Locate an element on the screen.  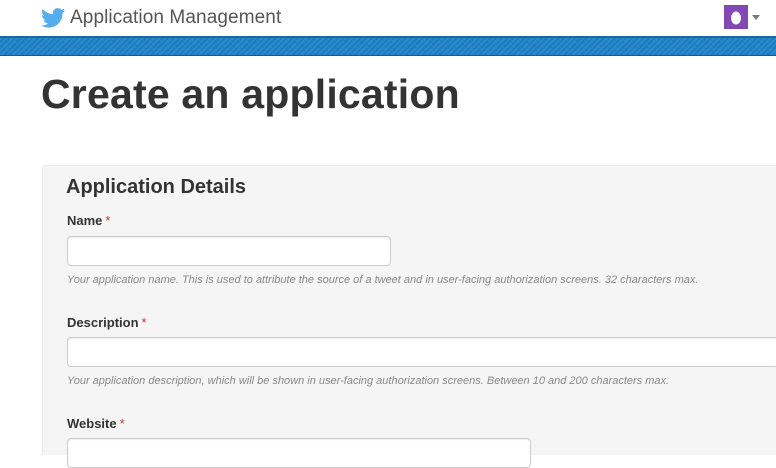
website-input is located at coordinates (299, 453).